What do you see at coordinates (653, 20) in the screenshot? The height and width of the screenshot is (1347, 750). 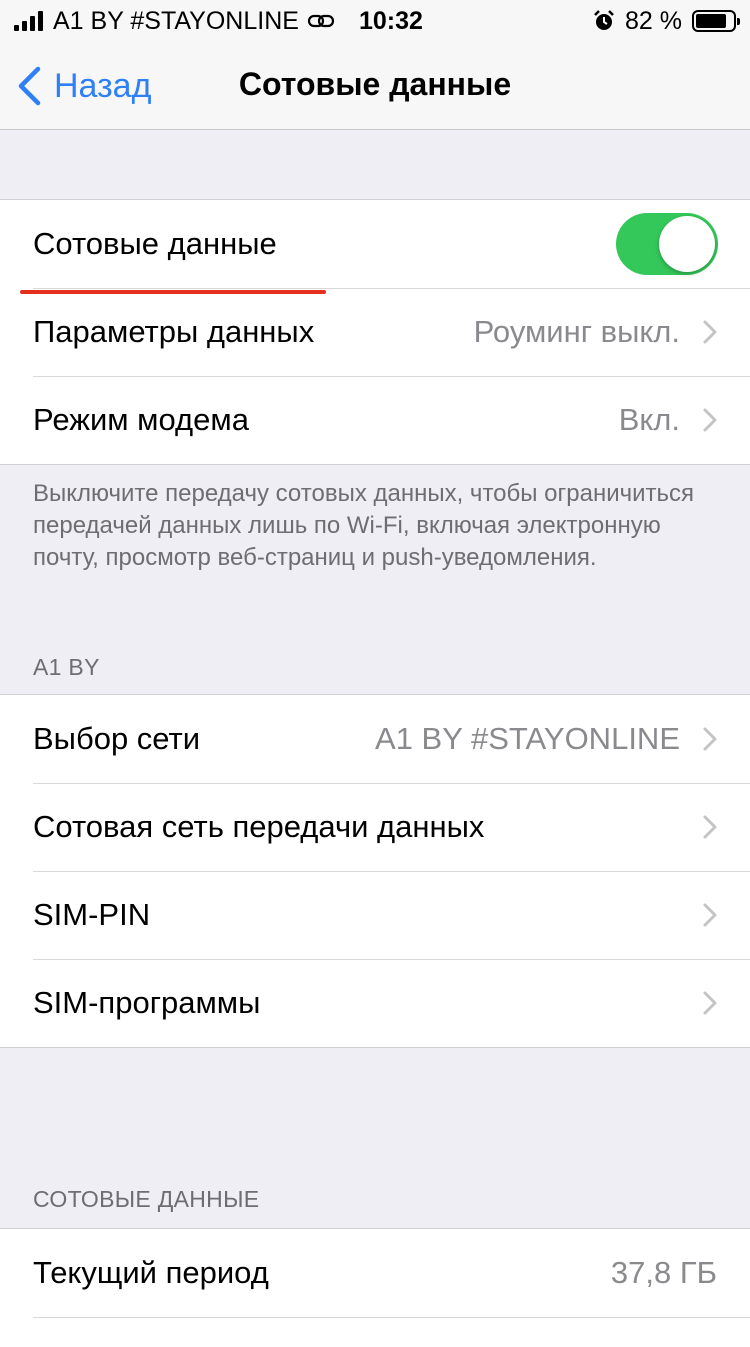 I see `battery-percent: 82 %` at bounding box center [653, 20].